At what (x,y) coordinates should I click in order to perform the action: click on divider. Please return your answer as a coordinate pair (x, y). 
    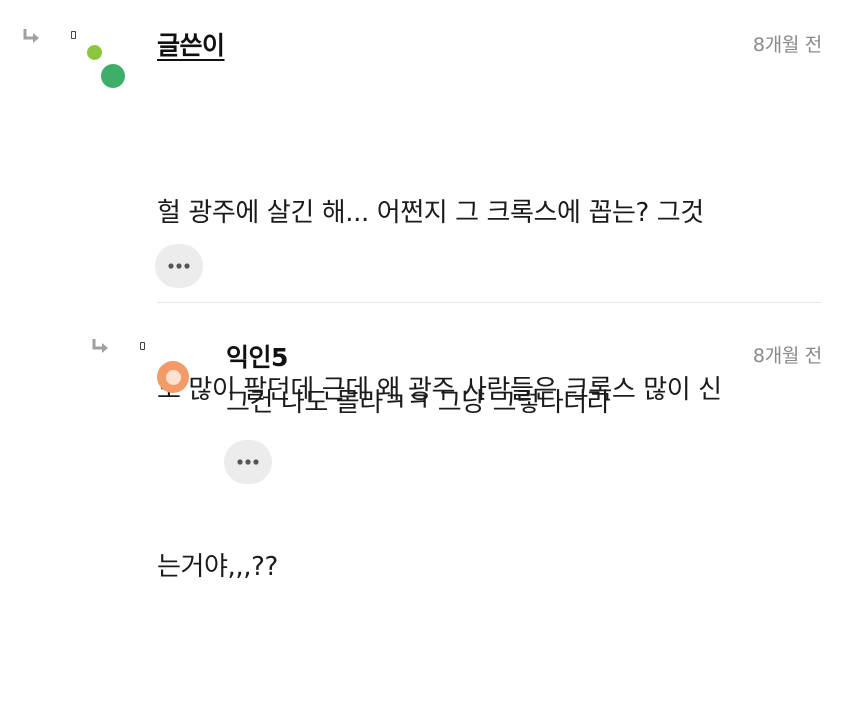
    Looking at the image, I should click on (489, 302).